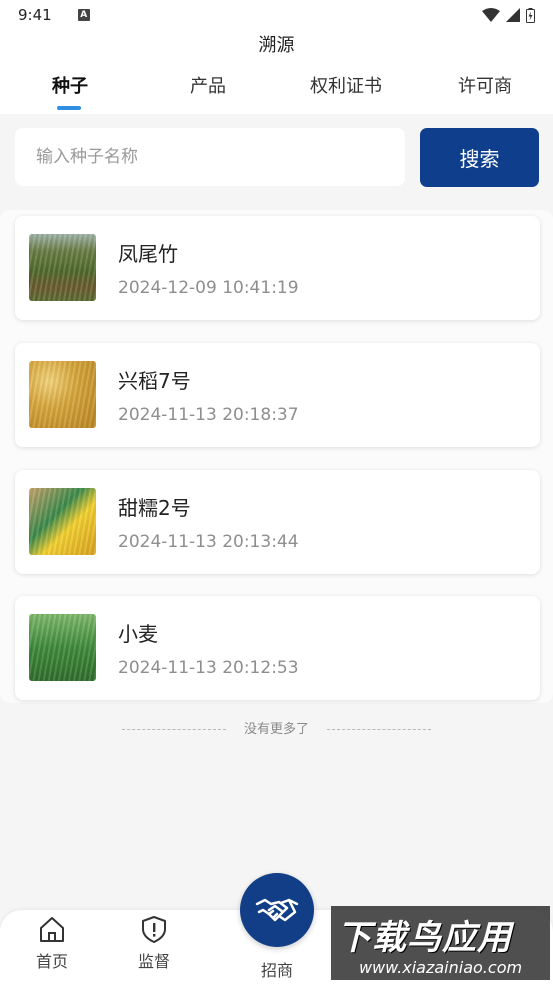 Image resolution: width=553 pixels, height=984 pixels. Describe the element at coordinates (440, 967) in the screenshot. I see `watermark-url-text: www.xiazainiao.com` at that location.